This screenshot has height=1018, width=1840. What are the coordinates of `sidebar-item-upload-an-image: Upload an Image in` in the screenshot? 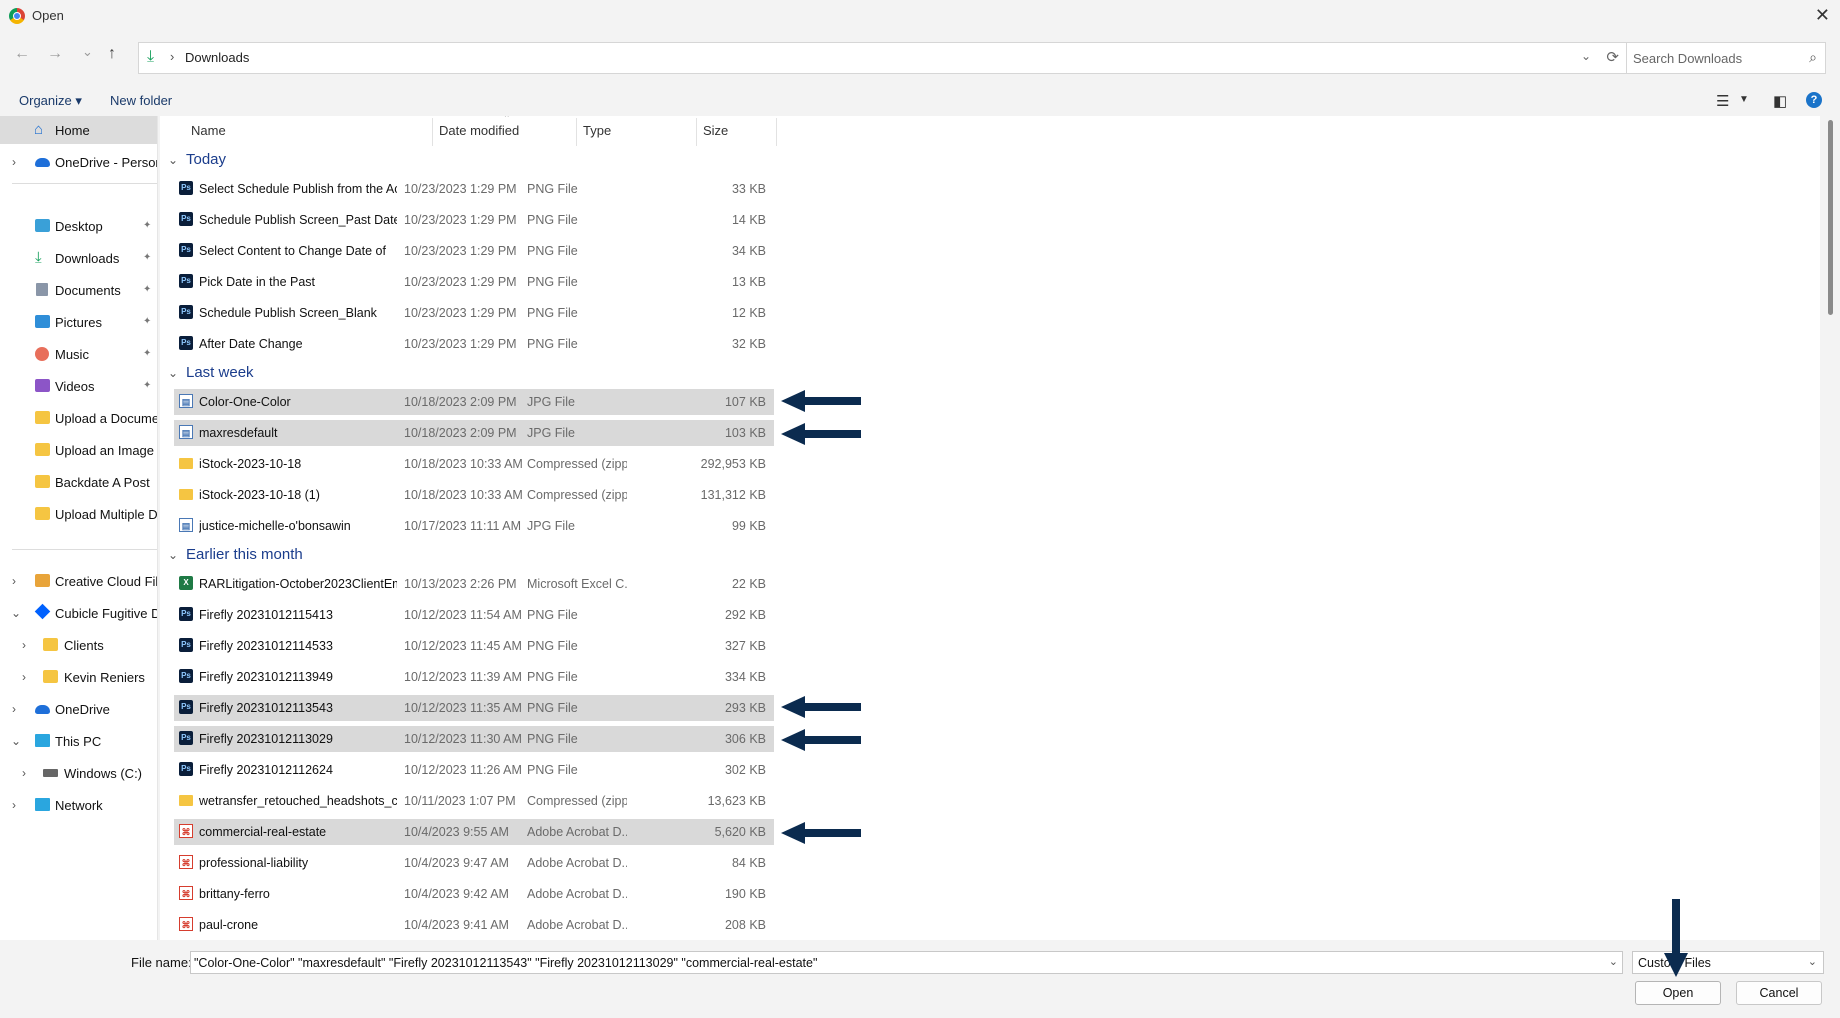 It's located at (78, 450).